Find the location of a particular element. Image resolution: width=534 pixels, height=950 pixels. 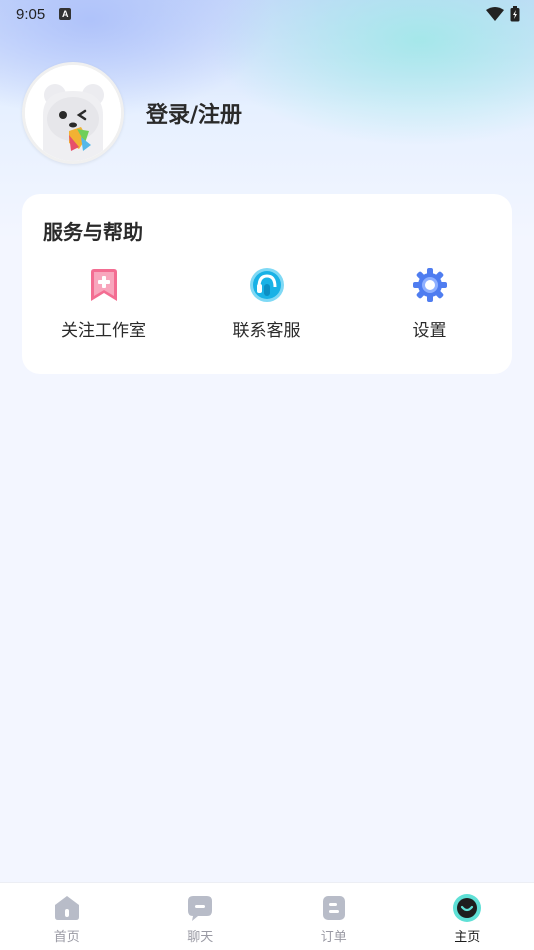

tab-orders: 订单 is located at coordinates (334, 916).